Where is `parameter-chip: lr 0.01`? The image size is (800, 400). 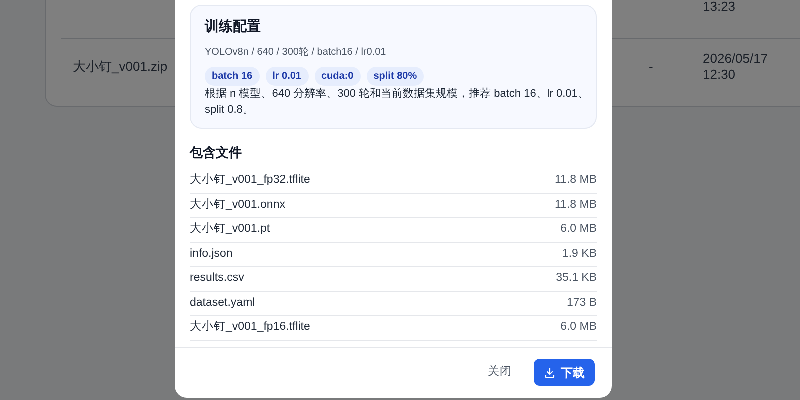 parameter-chip: lr 0.01 is located at coordinates (287, 76).